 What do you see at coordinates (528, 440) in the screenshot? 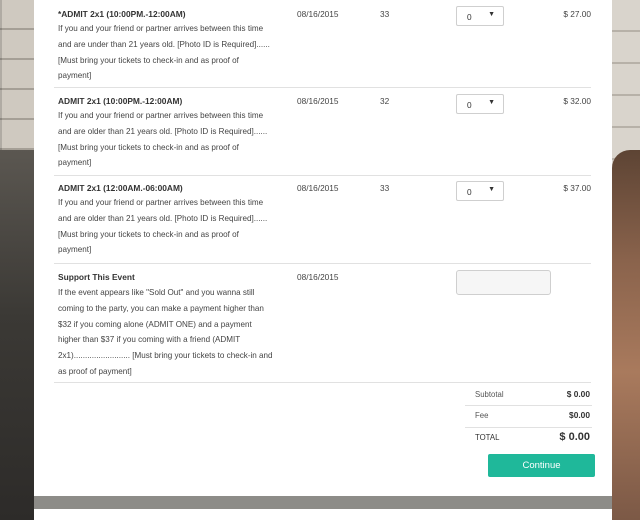
I see `total-row: TOTAL $ 0.00` at bounding box center [528, 440].